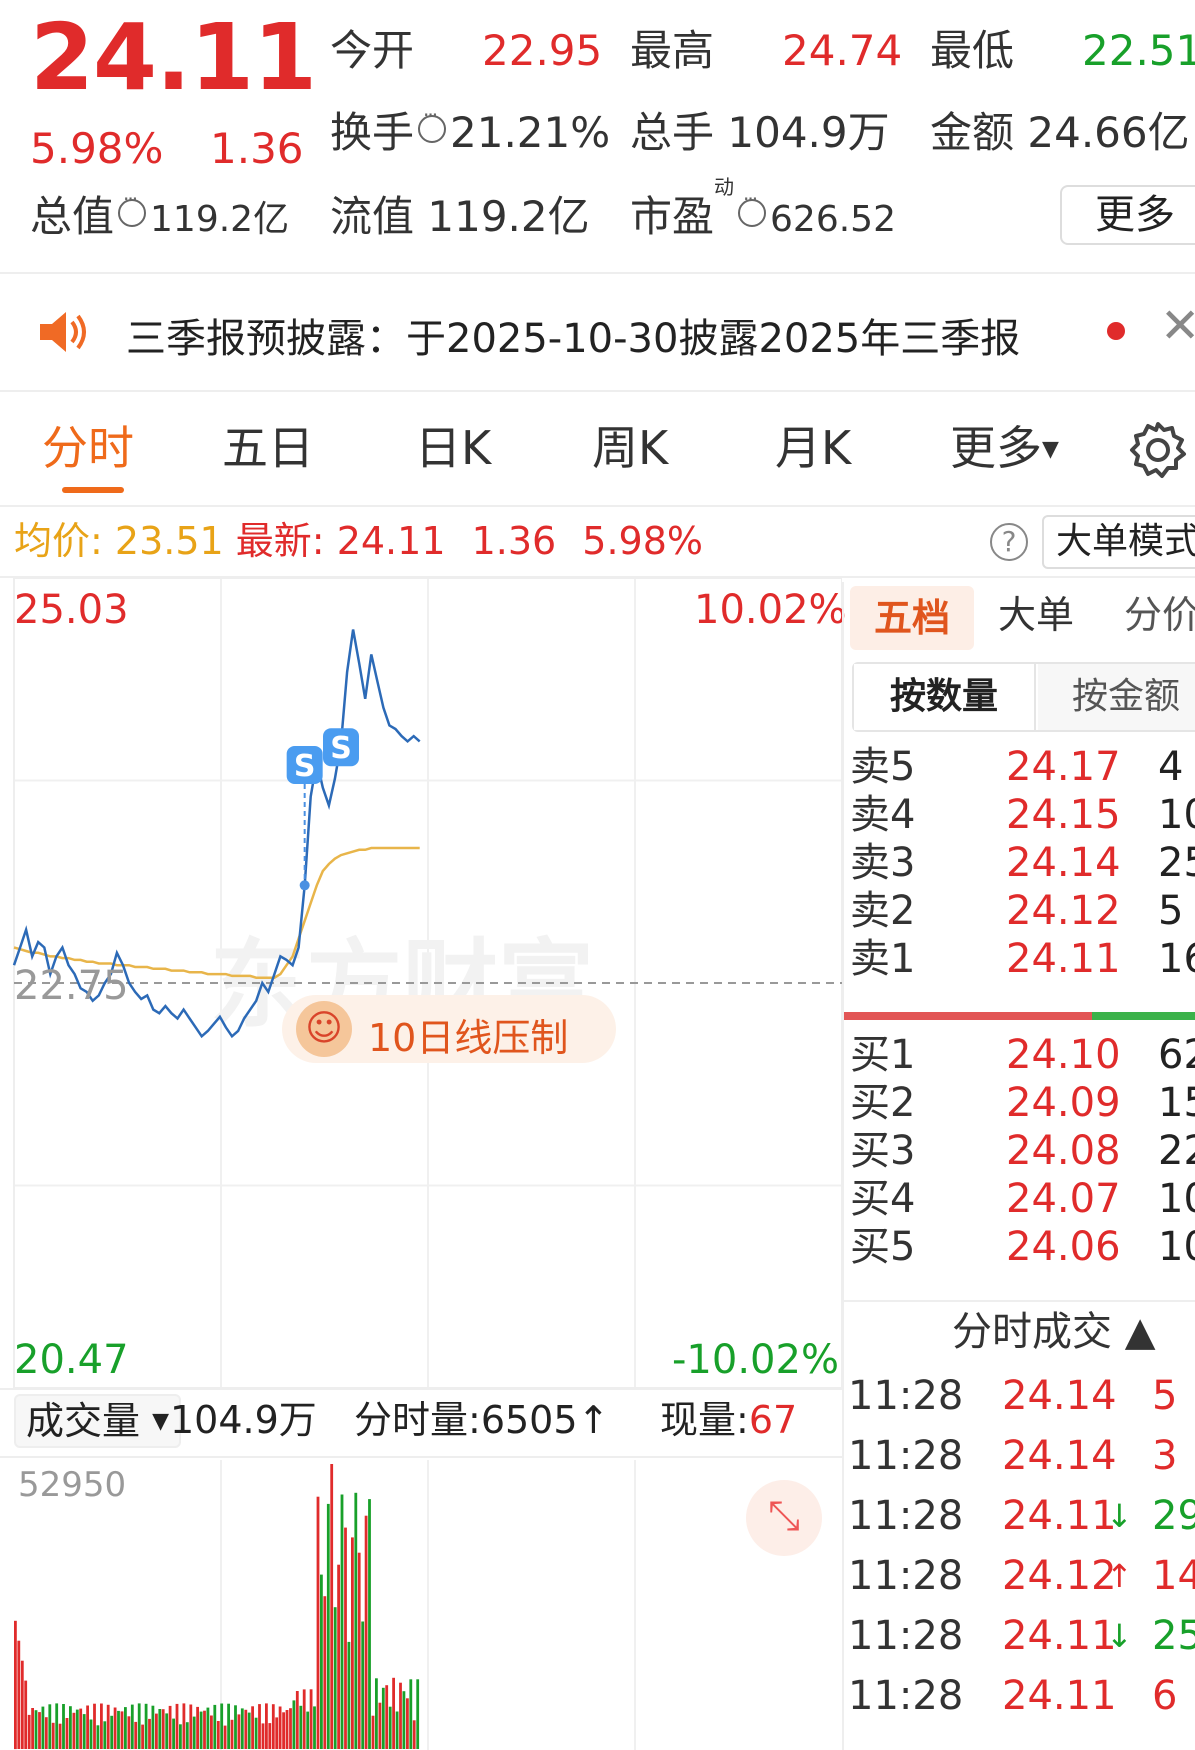 This screenshot has height=1750, width=1195. I want to click on tab-more: 更多▼, so click(1004, 448).